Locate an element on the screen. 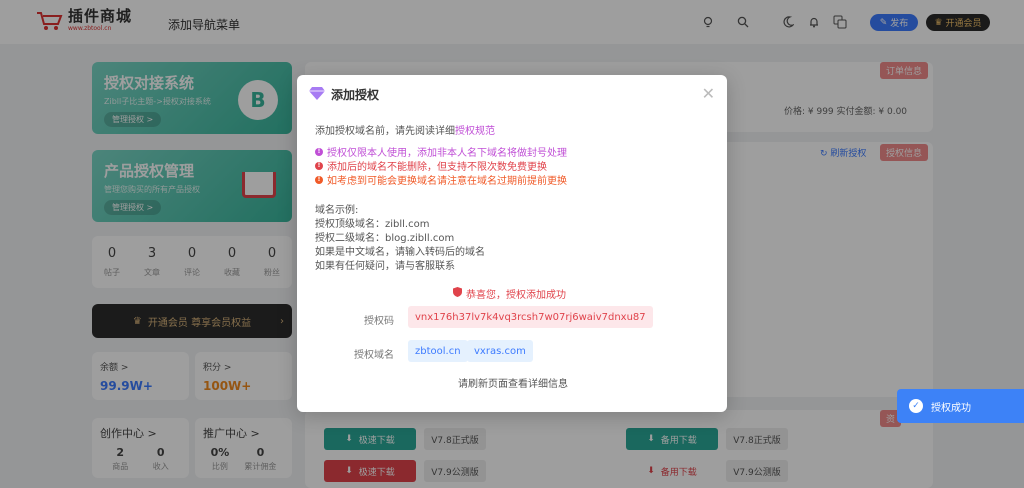 The height and width of the screenshot is (488, 1024). auth-domain-label: 授权域名 is located at coordinates (374, 355).